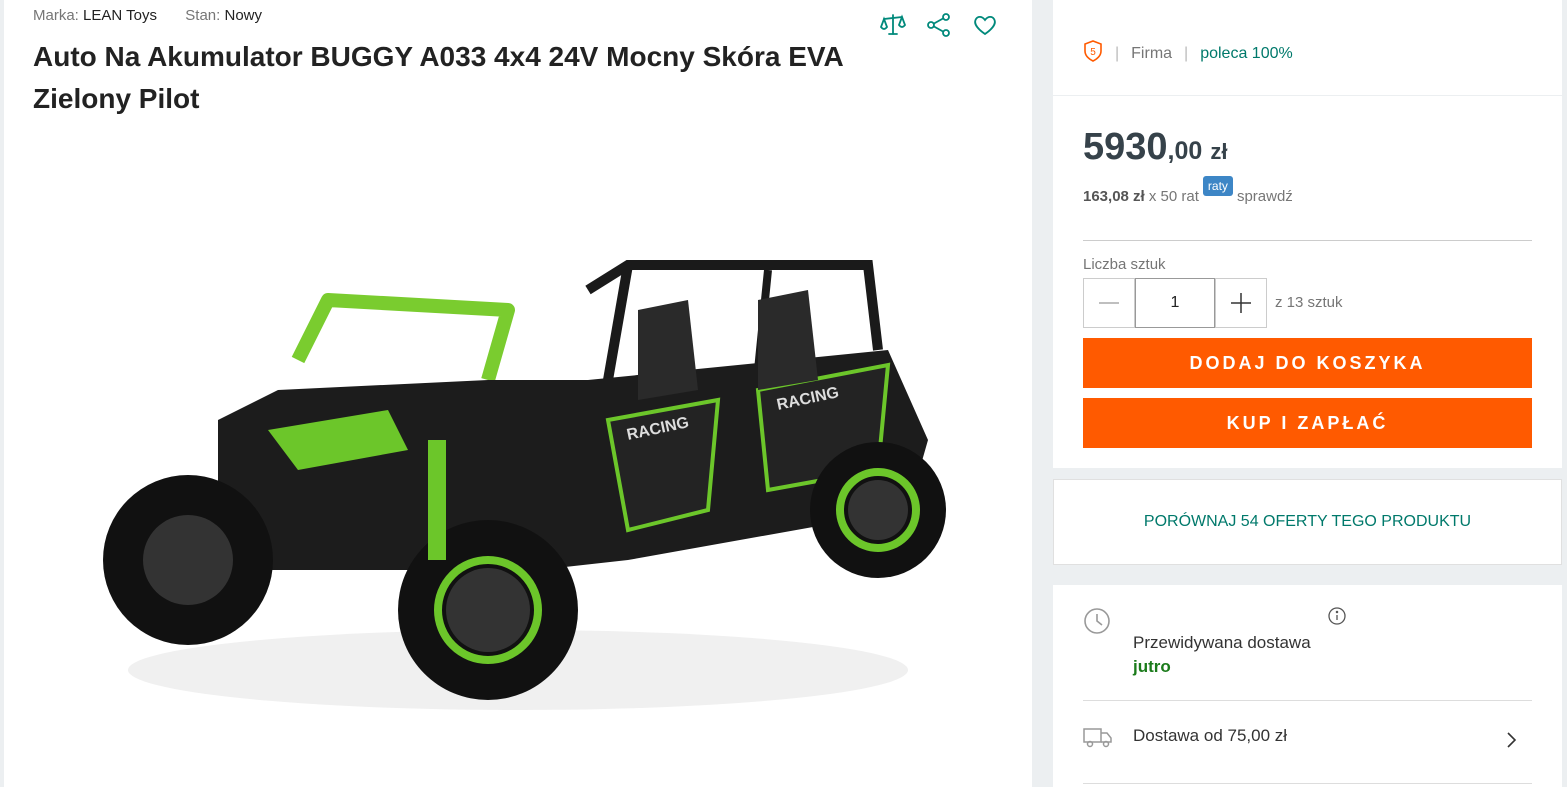 This screenshot has height=787, width=1567. I want to click on share-icon, so click(939, 25).